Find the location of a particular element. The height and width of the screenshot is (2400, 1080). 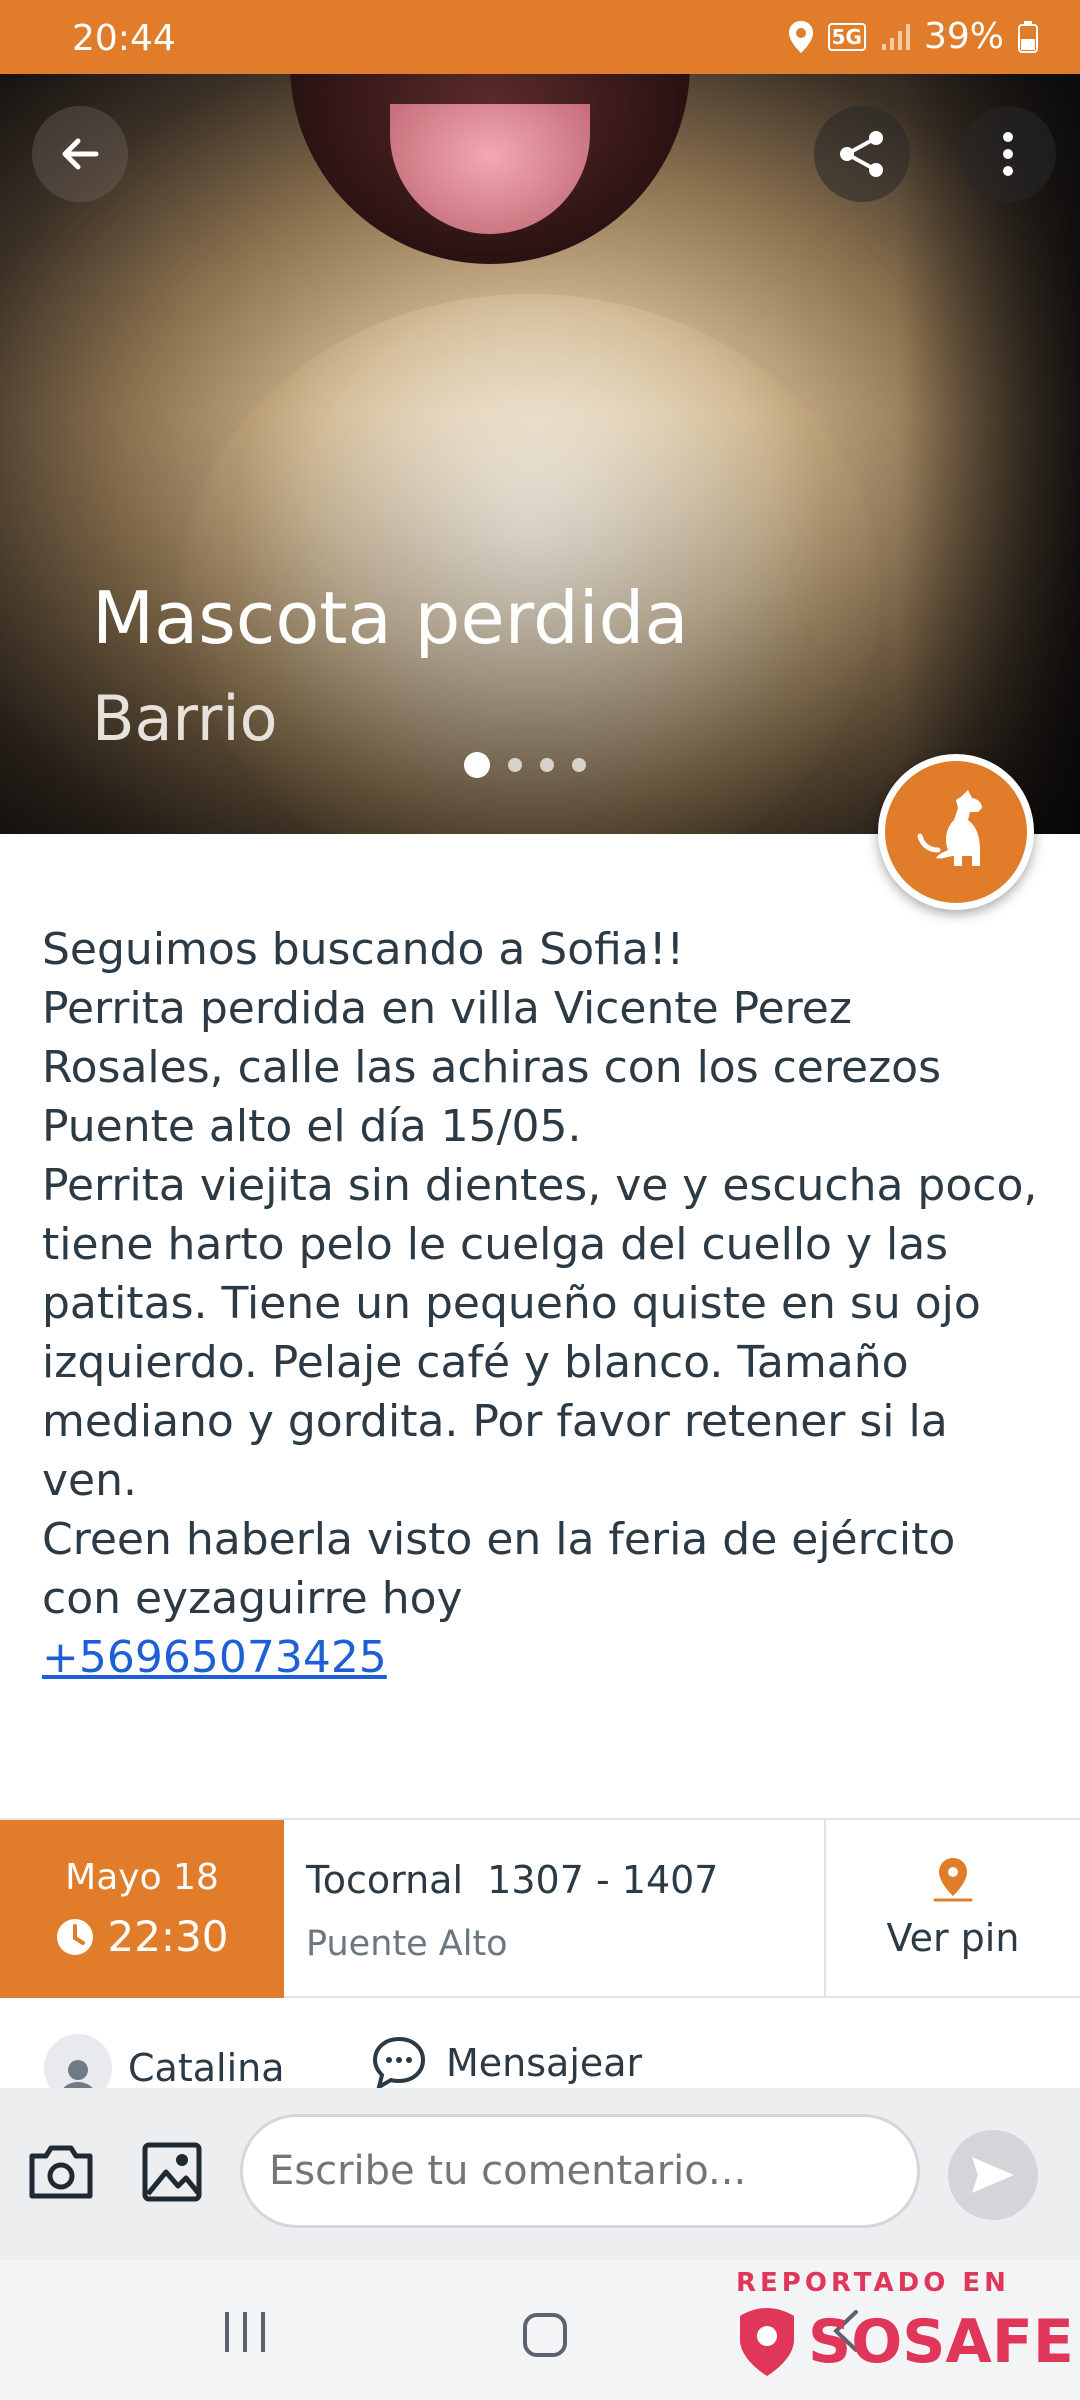

camera-icon is located at coordinates (61, 2172).